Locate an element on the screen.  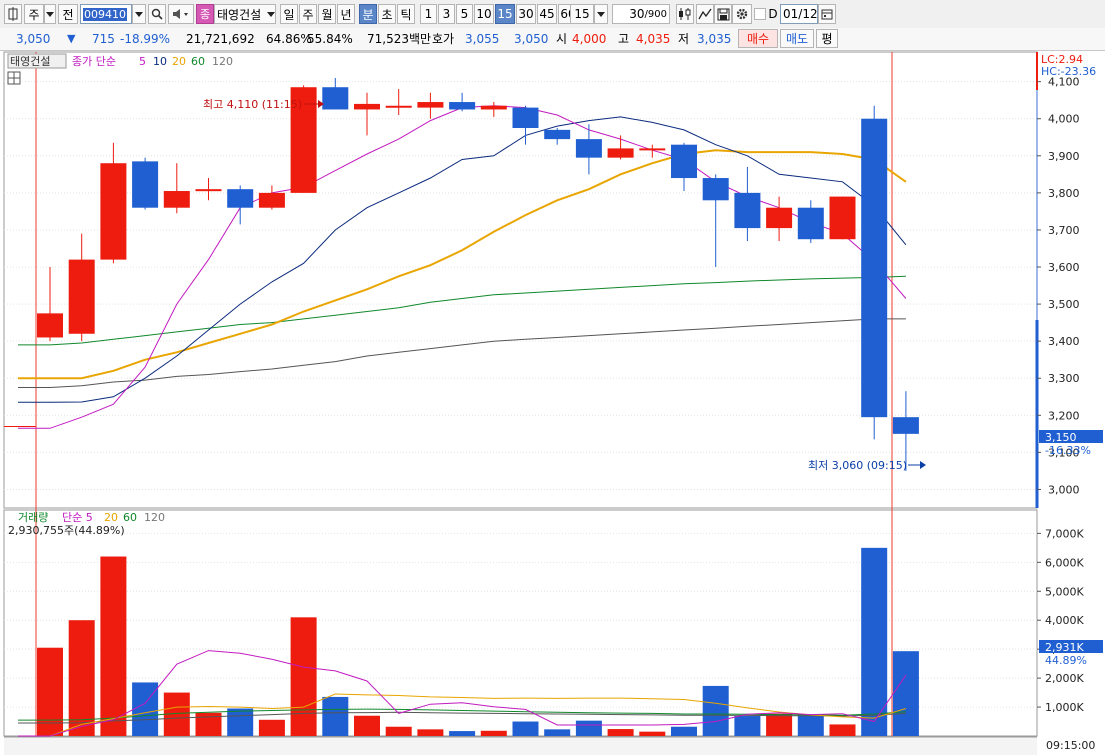
speaker-icon is located at coordinates (181, 14).